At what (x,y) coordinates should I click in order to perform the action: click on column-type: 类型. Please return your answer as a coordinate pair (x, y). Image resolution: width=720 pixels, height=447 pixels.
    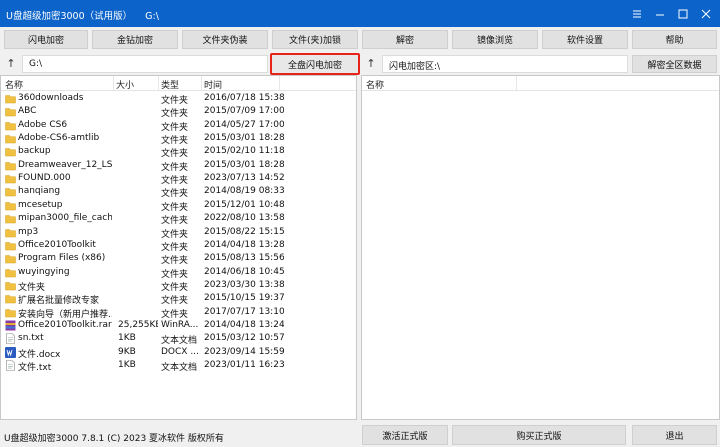
    Looking at the image, I should click on (170, 84).